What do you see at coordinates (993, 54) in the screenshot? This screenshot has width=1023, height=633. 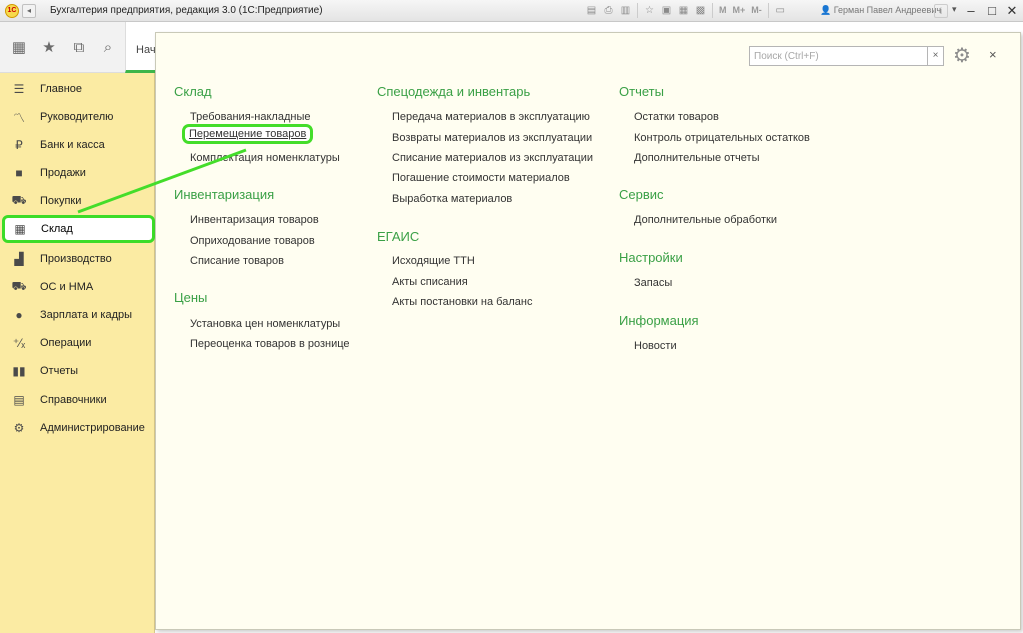 I see `close-panel-button: ×` at bounding box center [993, 54].